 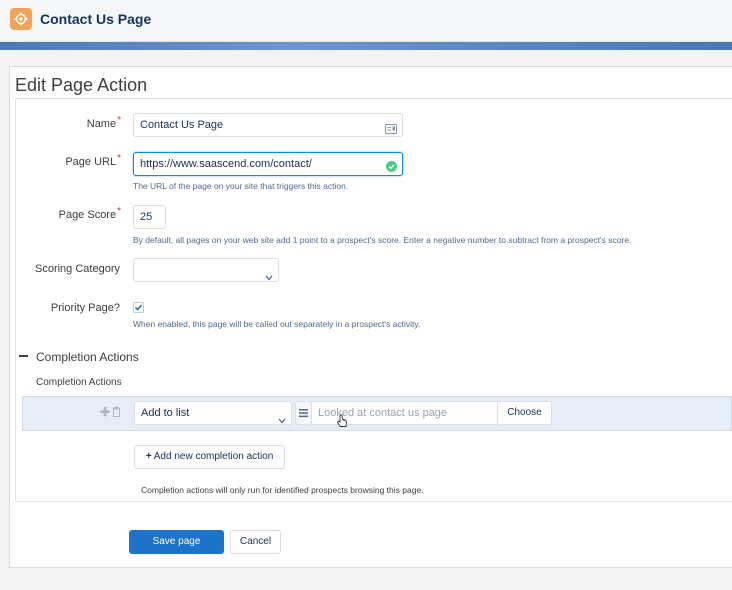 I want to click on name-label: Name*, so click(x=103, y=122).